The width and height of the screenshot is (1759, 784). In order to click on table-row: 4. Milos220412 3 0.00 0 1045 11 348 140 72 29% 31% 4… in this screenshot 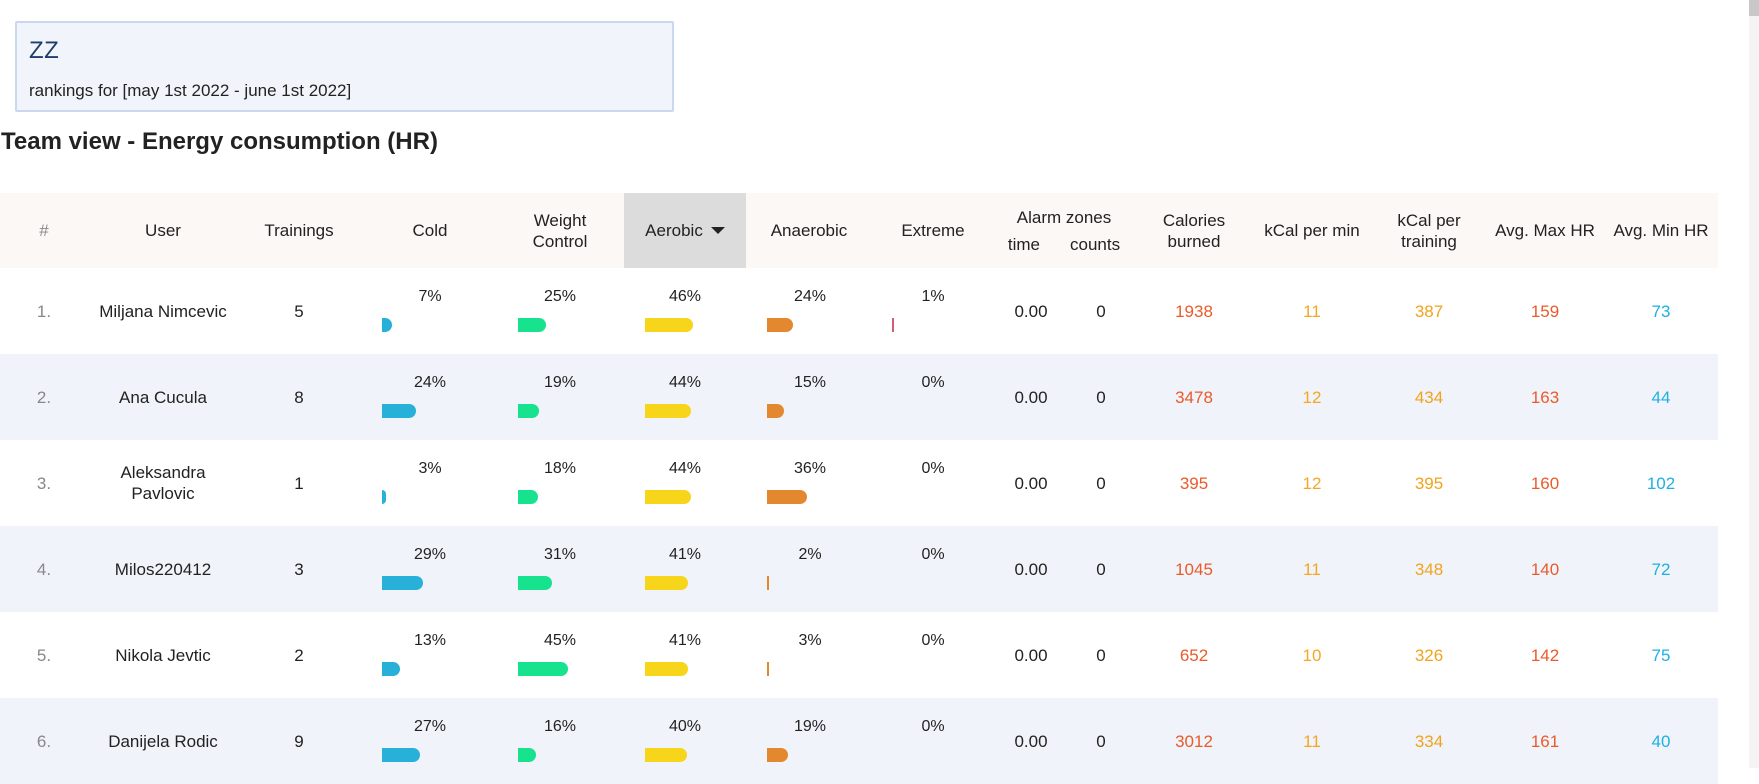, I will do `click(859, 569)`.